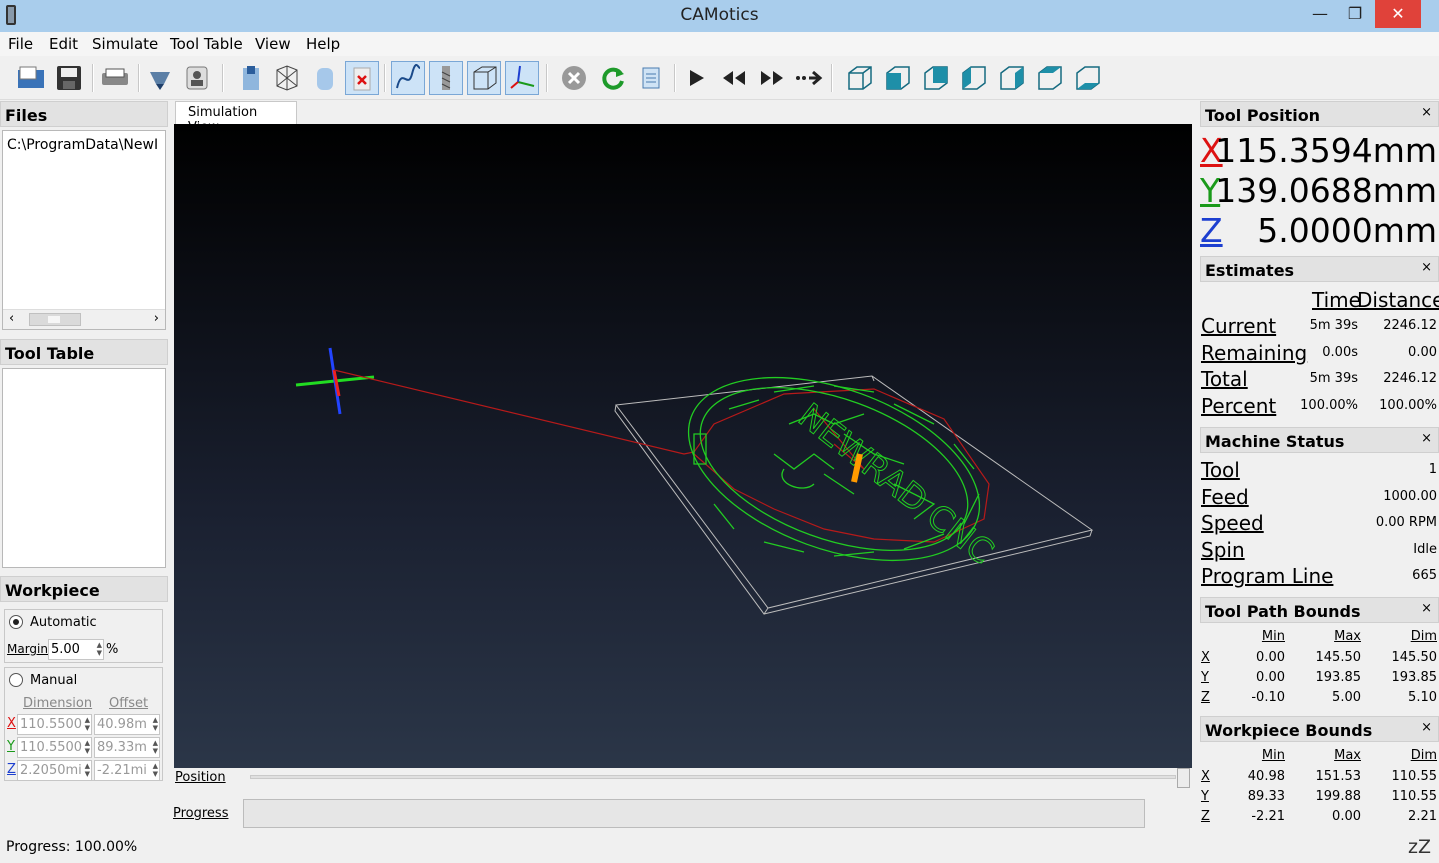  Describe the element at coordinates (63, 44) in the screenshot. I see `menu-edit: Edit` at that location.